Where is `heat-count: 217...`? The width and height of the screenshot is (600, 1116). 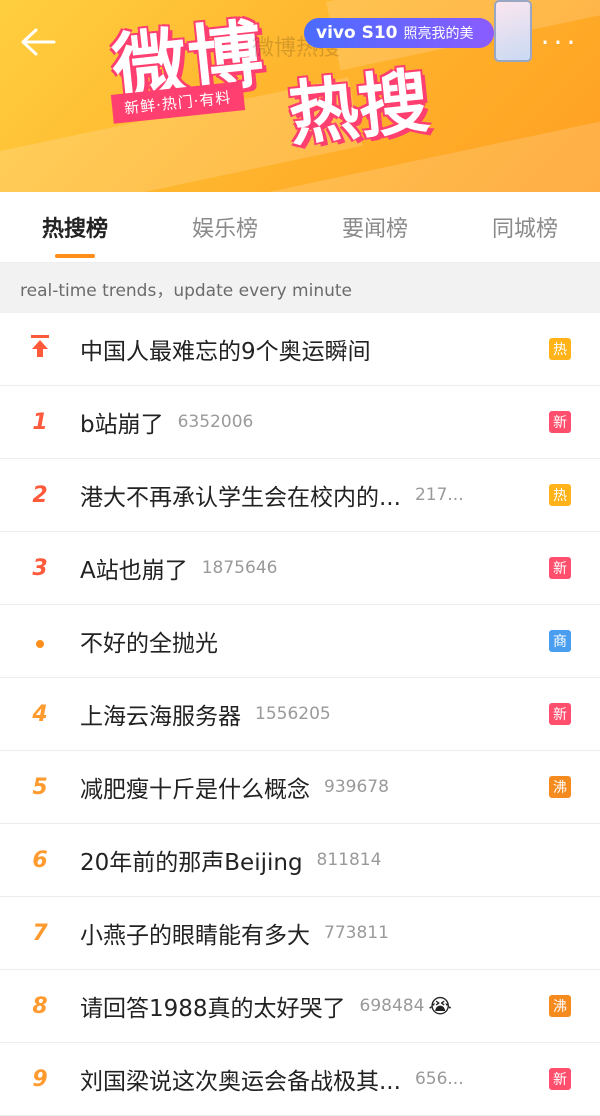 heat-count: 217... is located at coordinates (439, 495).